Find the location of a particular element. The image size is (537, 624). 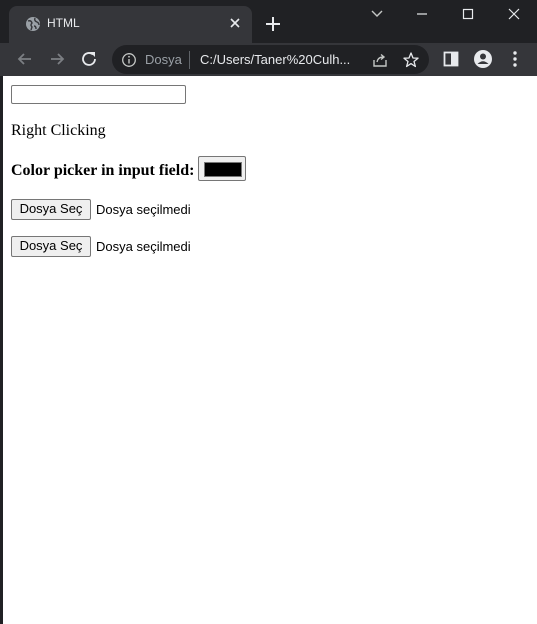

color-picker-label: Color picker in input field: is located at coordinates (103, 170).